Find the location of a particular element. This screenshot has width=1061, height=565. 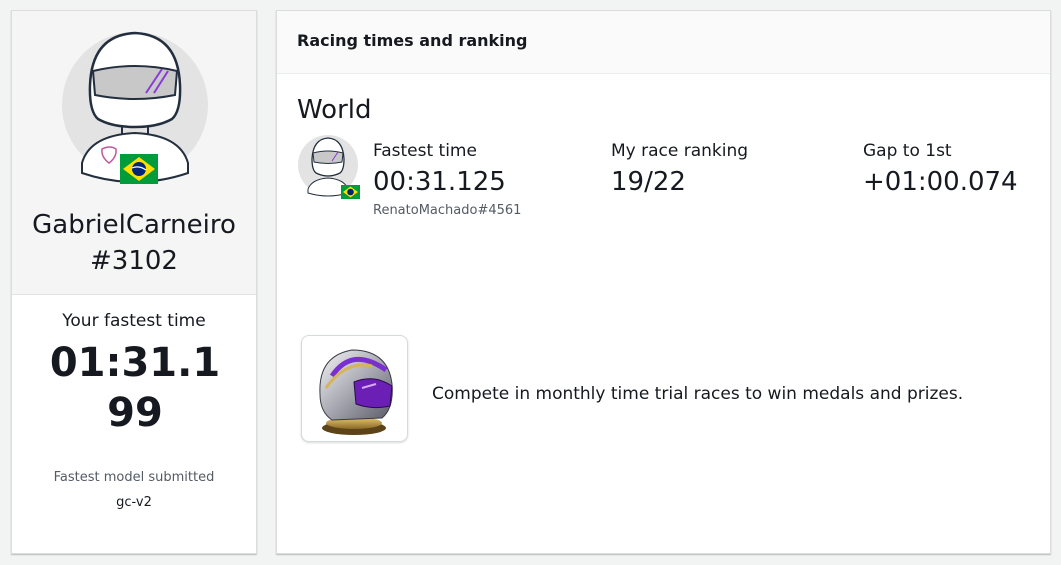

stat-race-ranking: My race ranking 19/22 is located at coordinates (679, 170).